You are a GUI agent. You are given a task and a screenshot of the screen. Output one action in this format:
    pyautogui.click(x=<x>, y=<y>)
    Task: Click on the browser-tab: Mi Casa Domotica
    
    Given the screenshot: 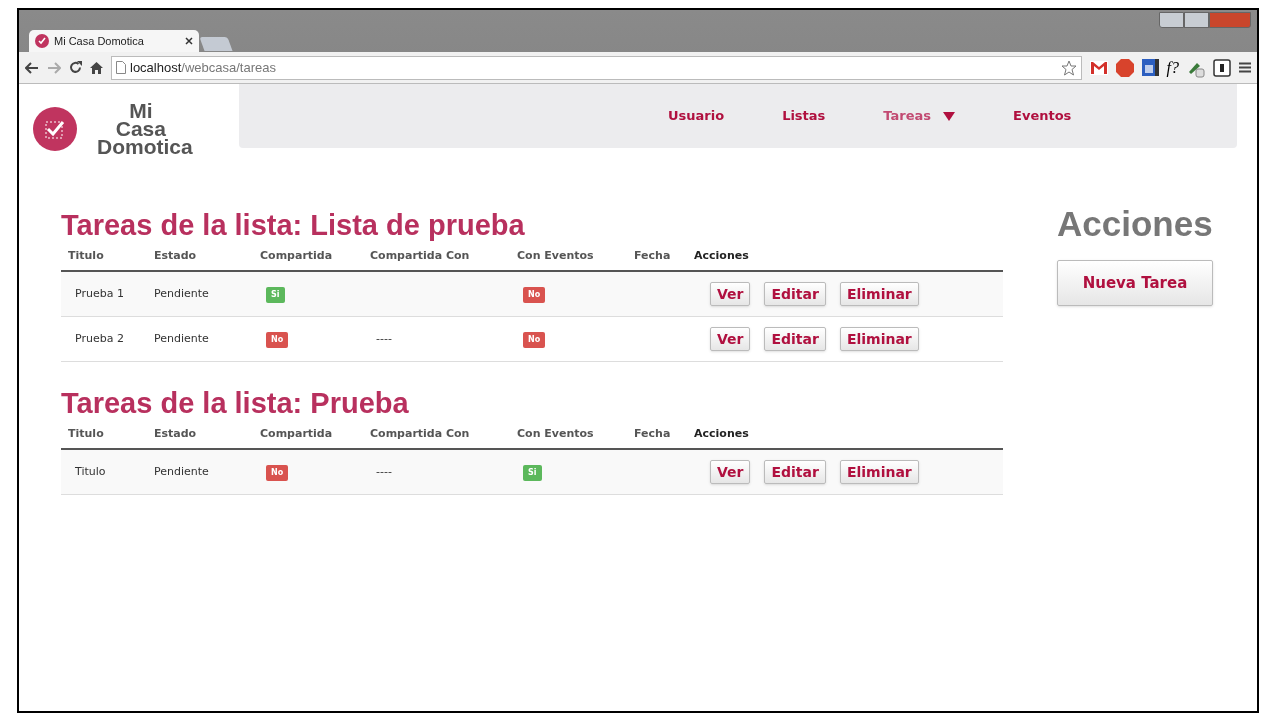 What is the action you would take?
    pyautogui.click(x=114, y=41)
    